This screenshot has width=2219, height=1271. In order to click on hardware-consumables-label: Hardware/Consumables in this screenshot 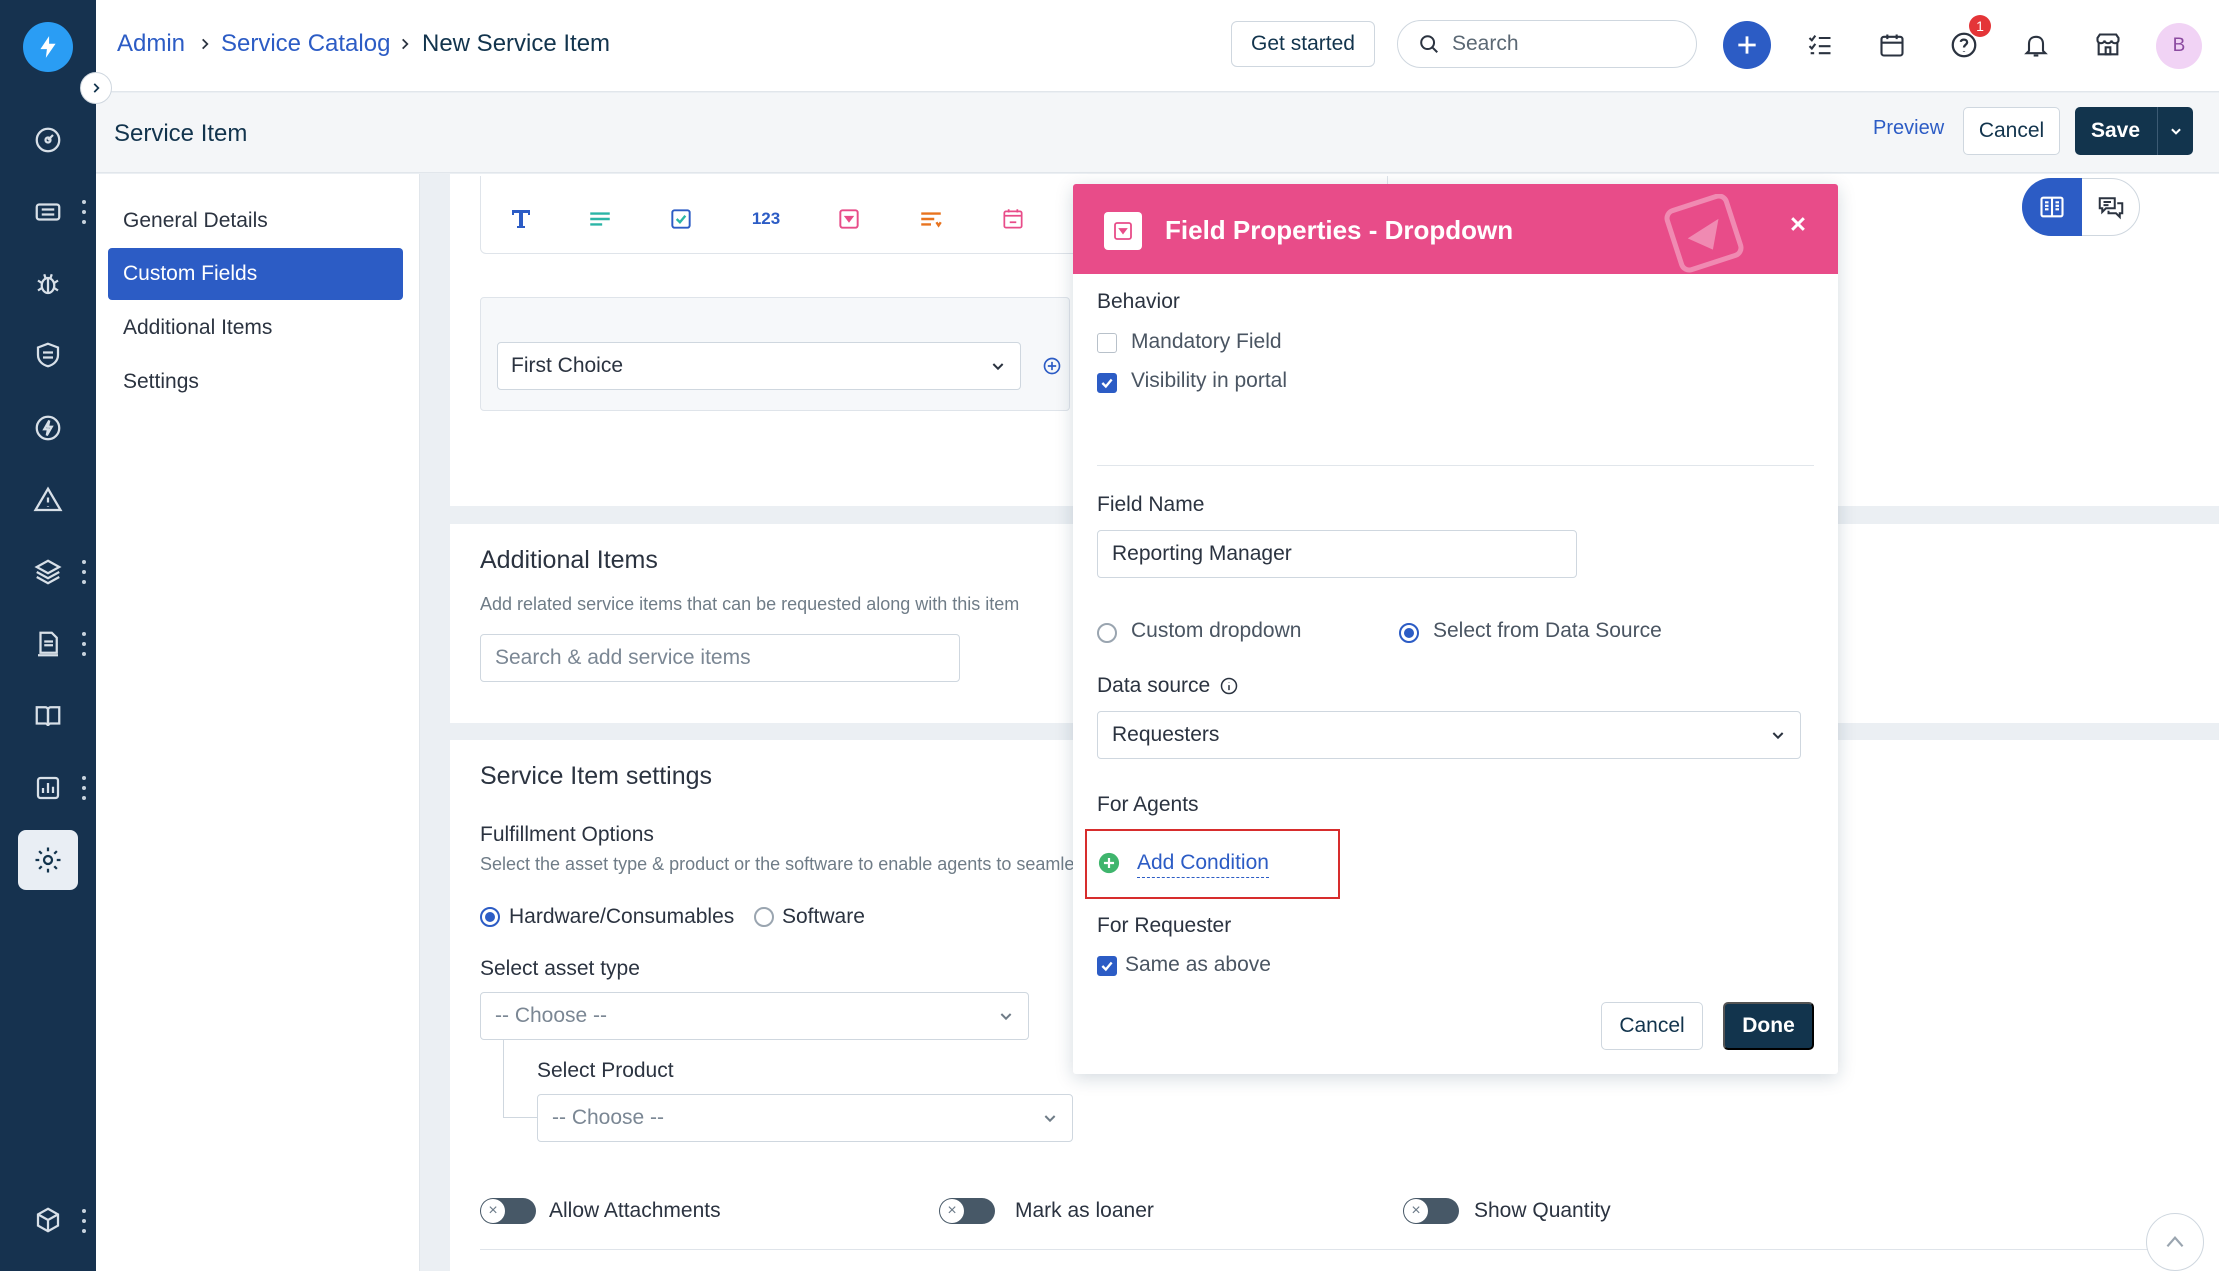, I will do `click(622, 916)`.